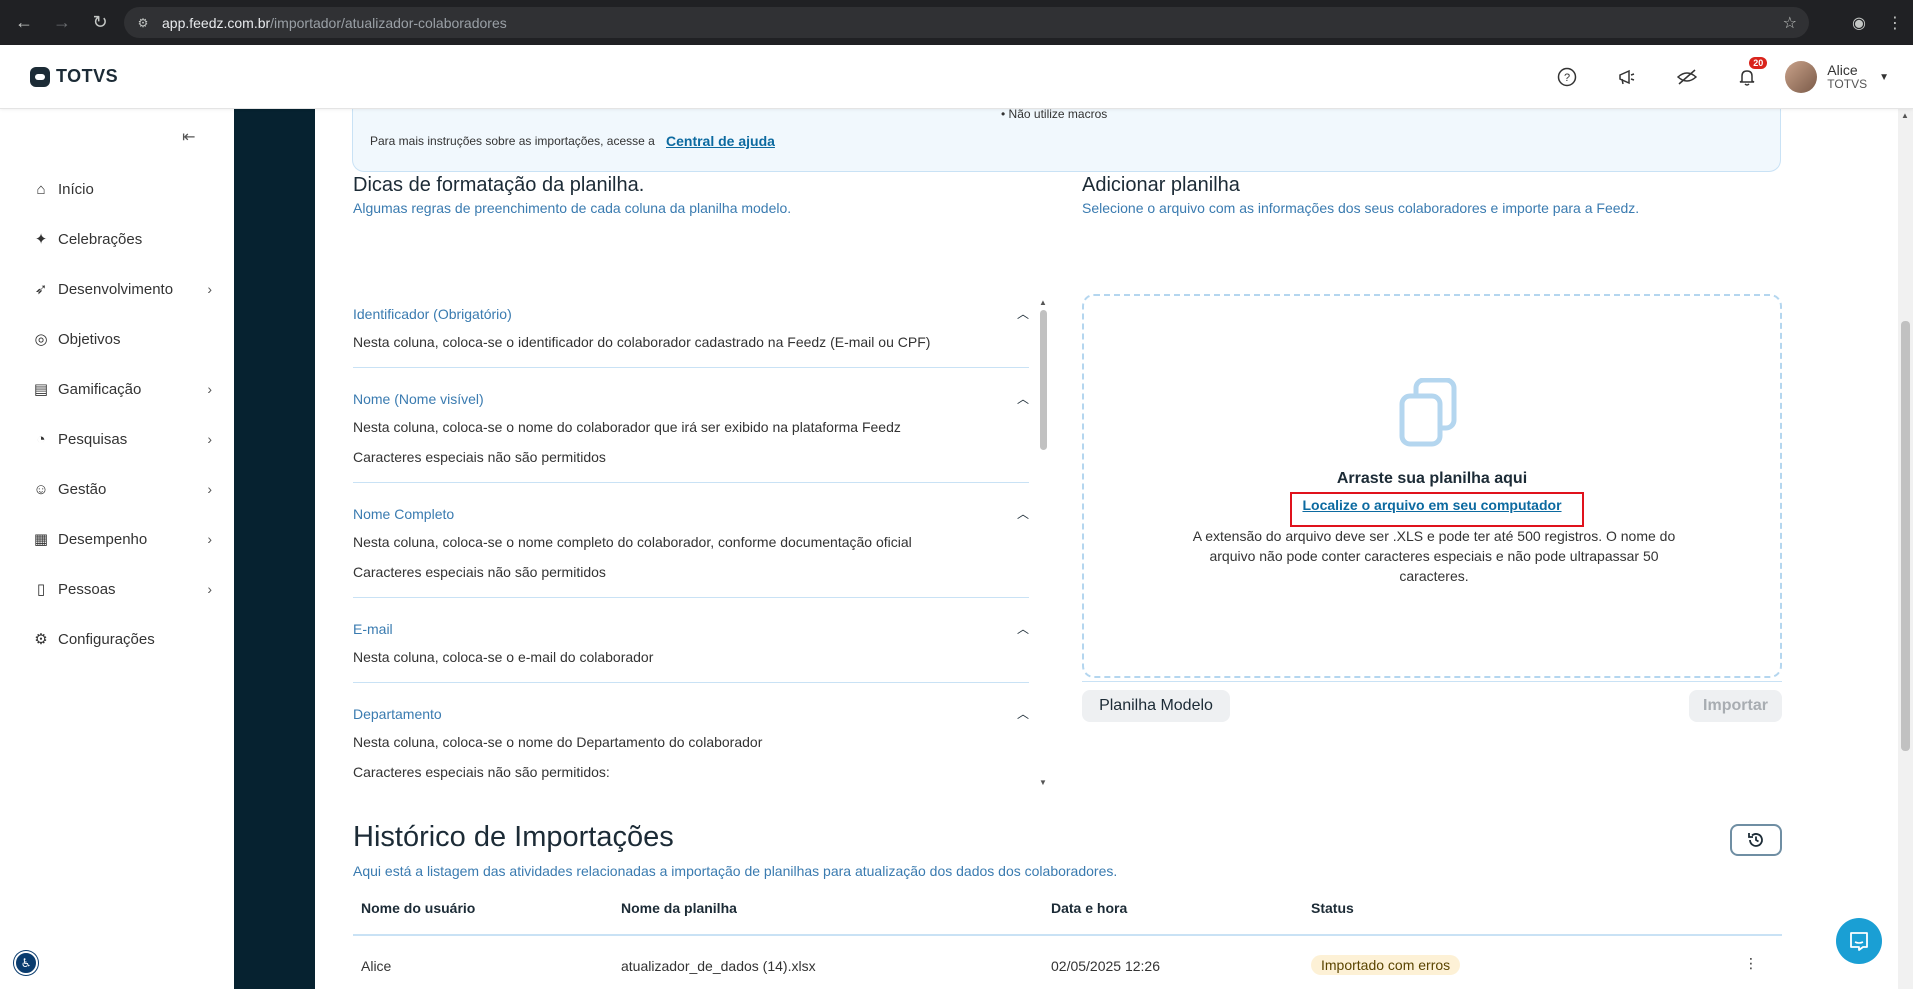 This screenshot has height=989, width=1913. I want to click on page-scrollbar: ▲, so click(1905, 549).